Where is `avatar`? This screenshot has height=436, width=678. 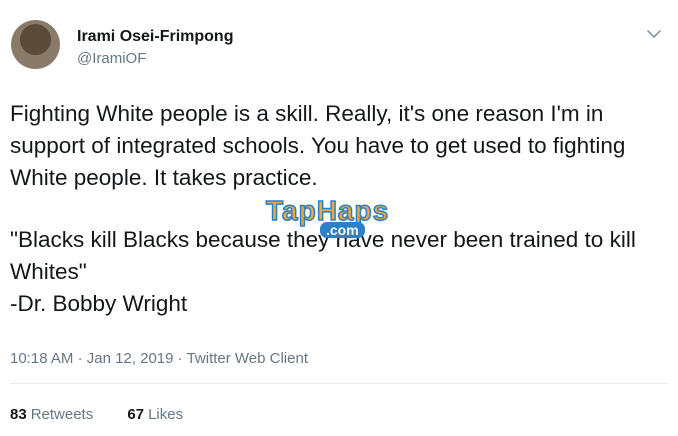 avatar is located at coordinates (35, 44).